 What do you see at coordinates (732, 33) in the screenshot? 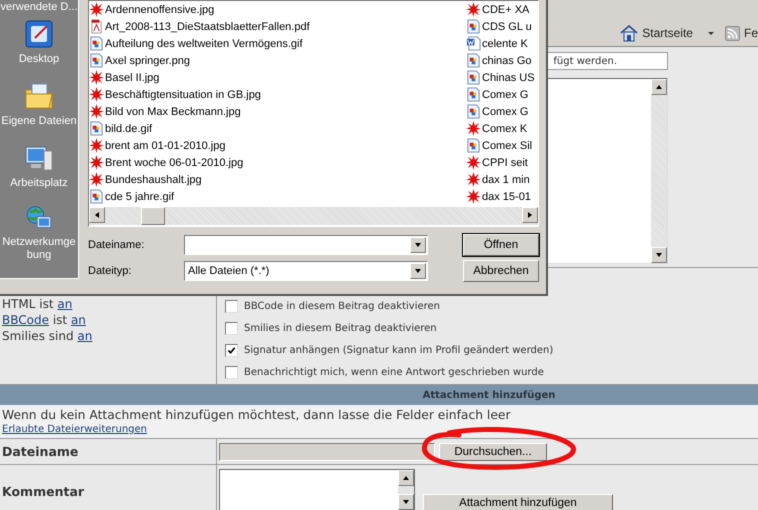
I see `rss-feed-icon` at bounding box center [732, 33].